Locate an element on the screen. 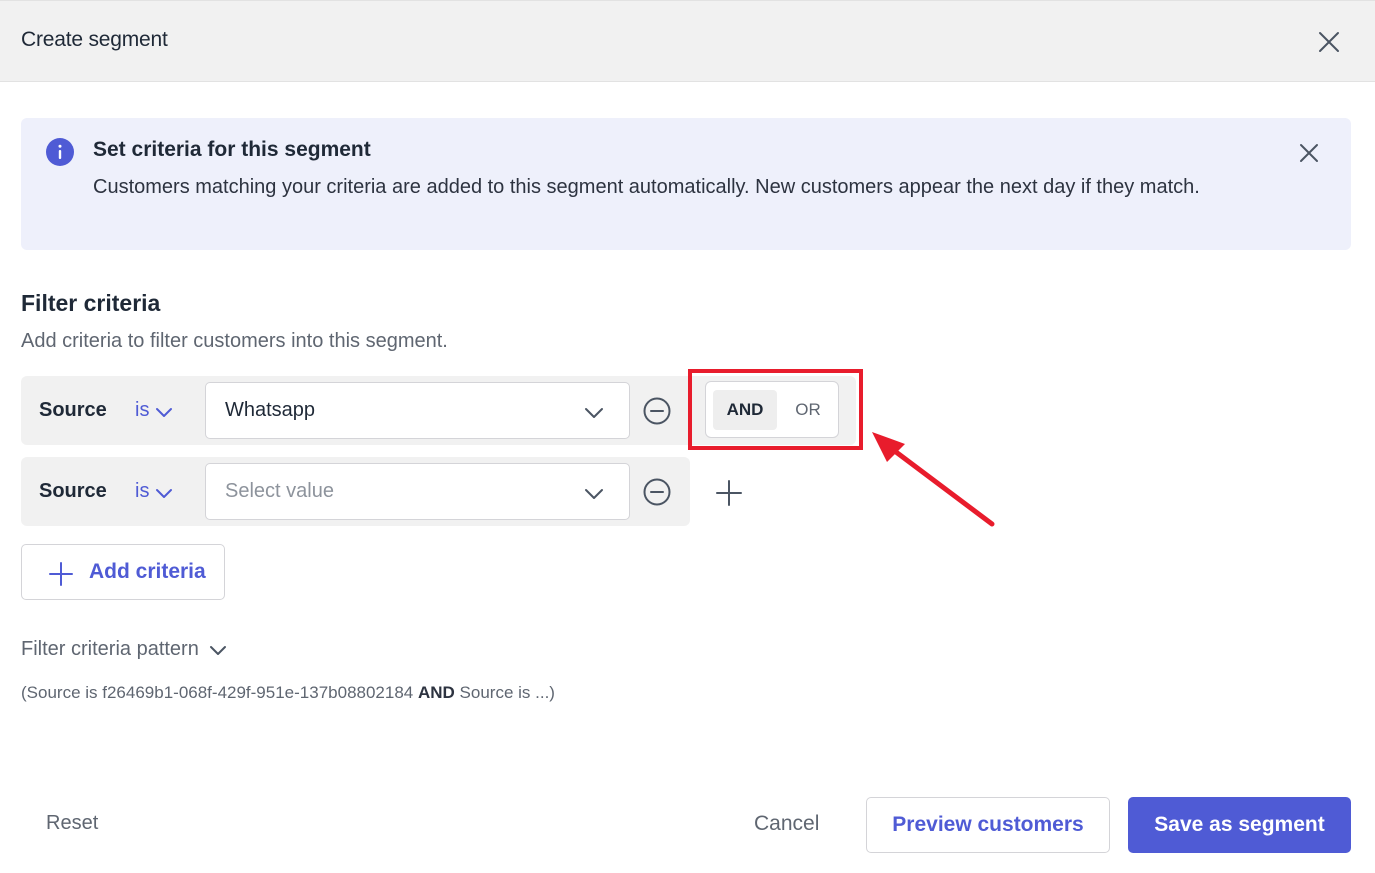  section-title: Filter criteria is located at coordinates (91, 303).